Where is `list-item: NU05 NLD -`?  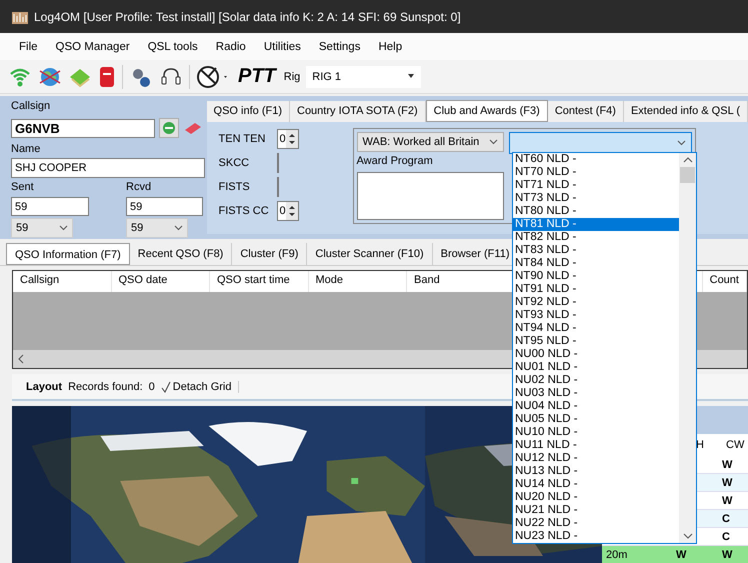
list-item: NU05 NLD - is located at coordinates (596, 419).